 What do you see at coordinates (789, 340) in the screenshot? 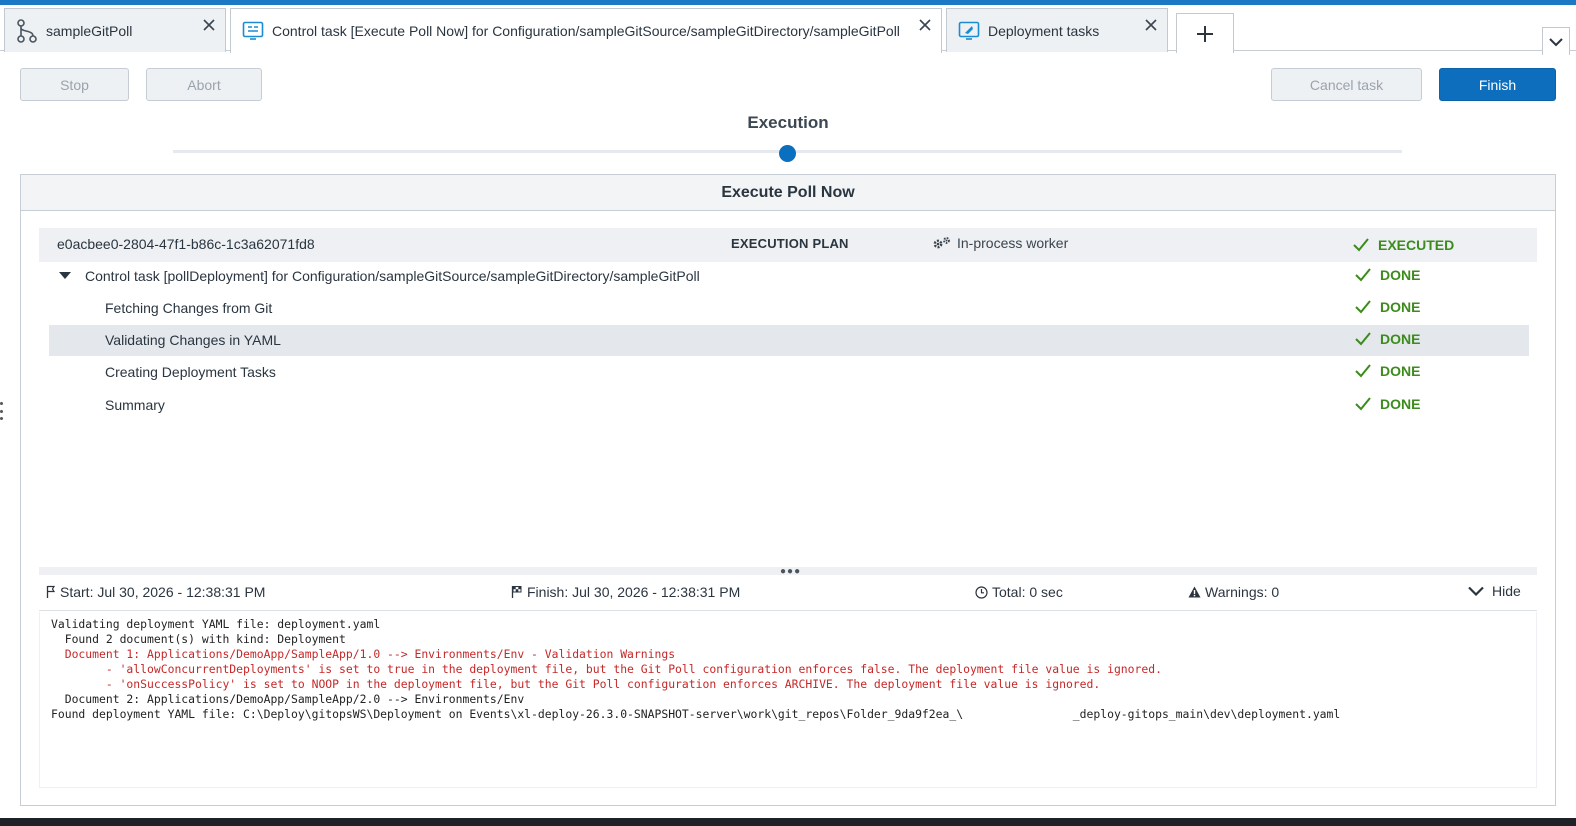
I see `step-row-validating: Validating Changes in YAML DONE` at bounding box center [789, 340].